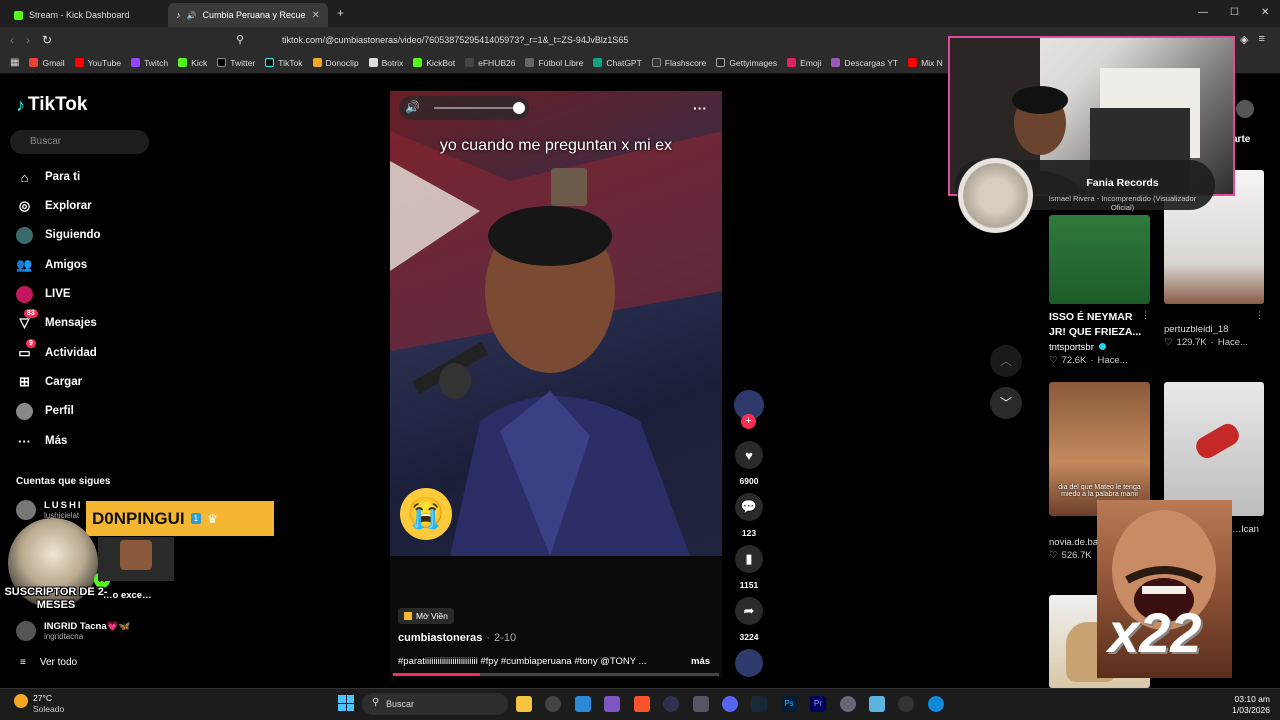 The width and height of the screenshot is (1280, 720). I want to click on premiere-icon: Pr, so click(818, 704).